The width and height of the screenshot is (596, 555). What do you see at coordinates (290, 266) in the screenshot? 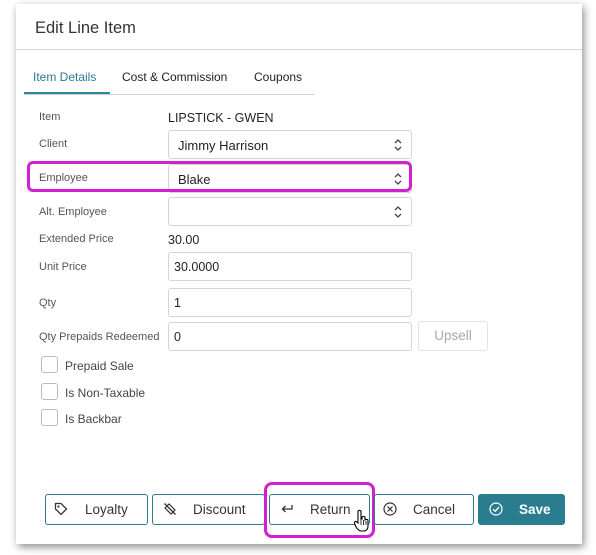
I see `unit-price-input: 30.0000` at bounding box center [290, 266].